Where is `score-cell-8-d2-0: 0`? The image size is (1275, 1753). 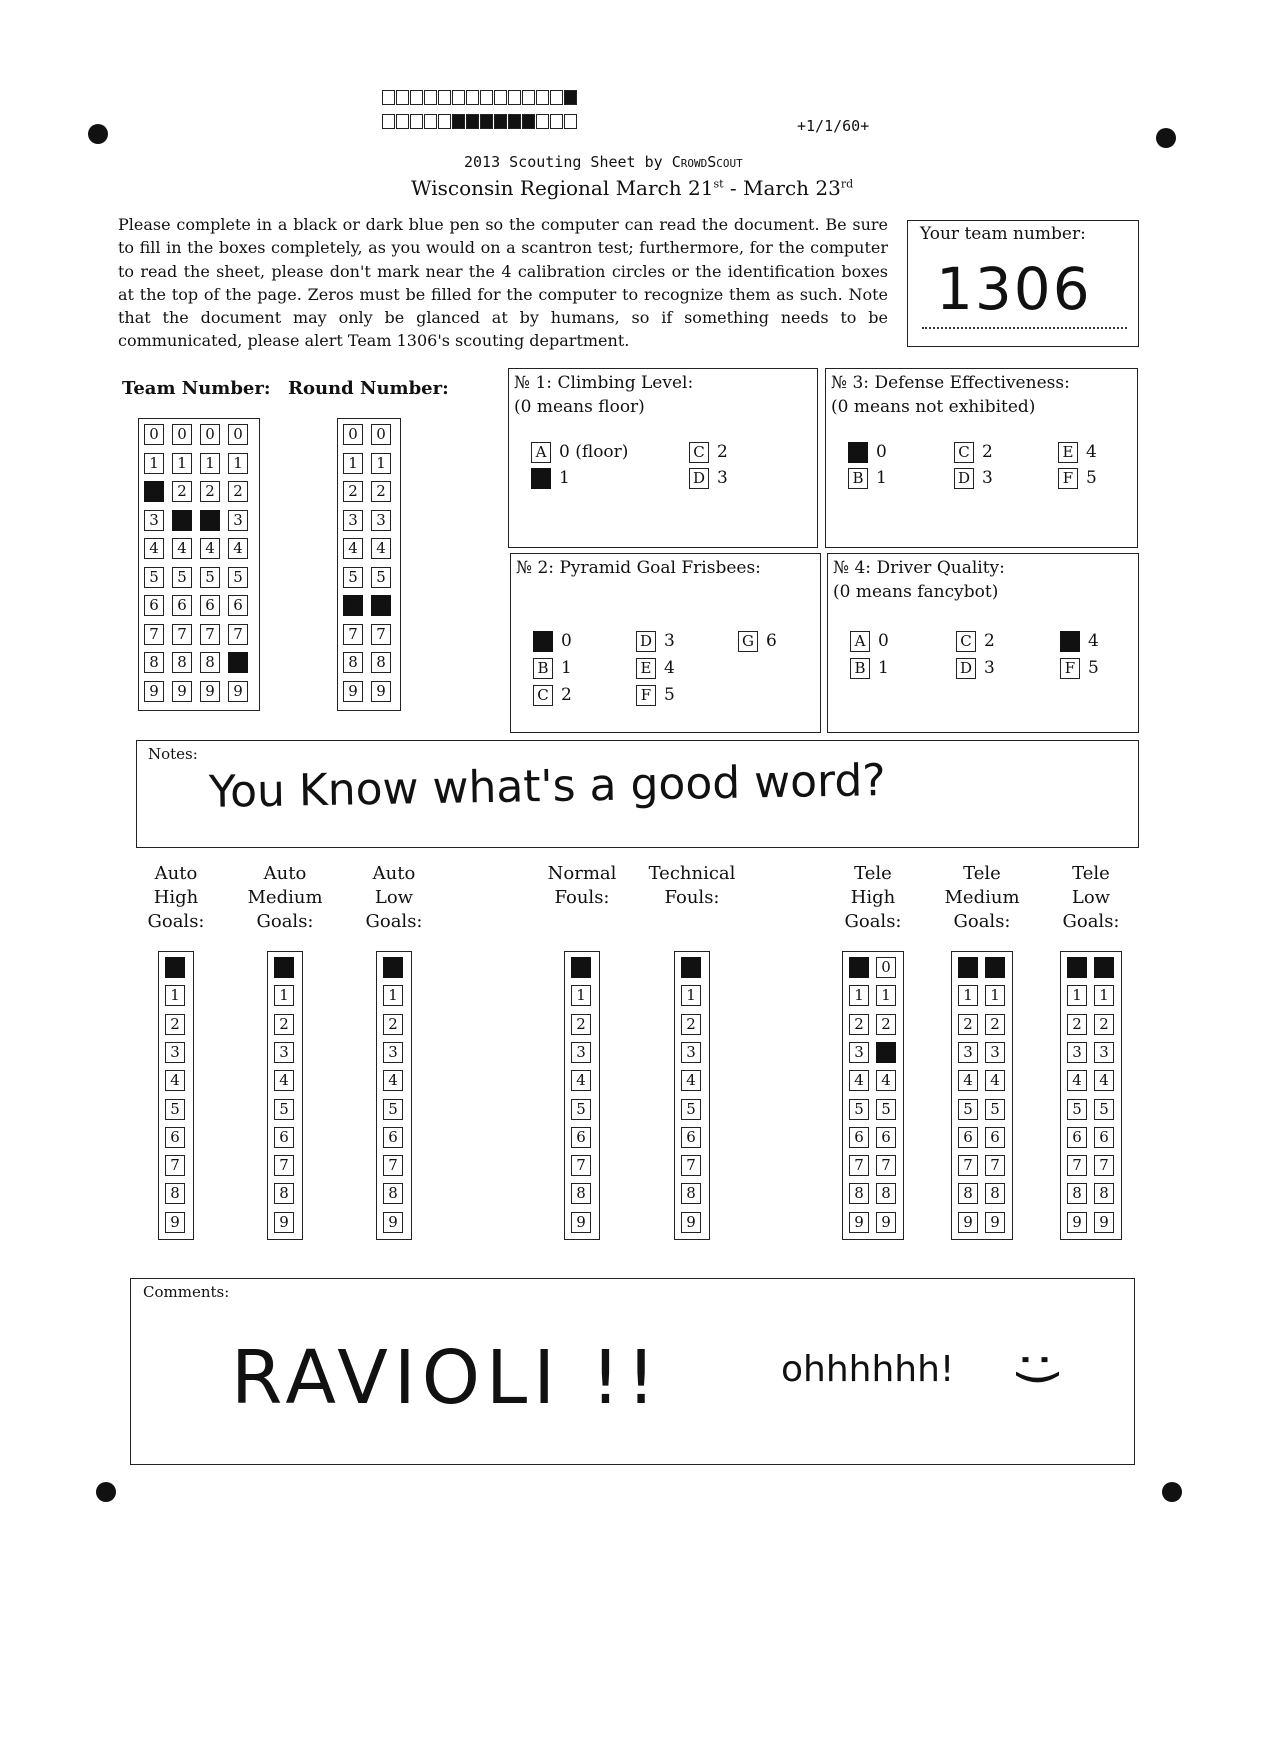
score-cell-8-d2-0: 0 is located at coordinates (1104, 967).